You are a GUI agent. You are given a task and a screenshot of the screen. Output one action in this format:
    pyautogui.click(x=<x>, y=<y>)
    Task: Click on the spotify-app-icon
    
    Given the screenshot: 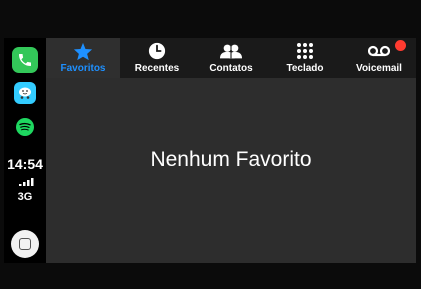 What is the action you would take?
    pyautogui.click(x=25, y=127)
    